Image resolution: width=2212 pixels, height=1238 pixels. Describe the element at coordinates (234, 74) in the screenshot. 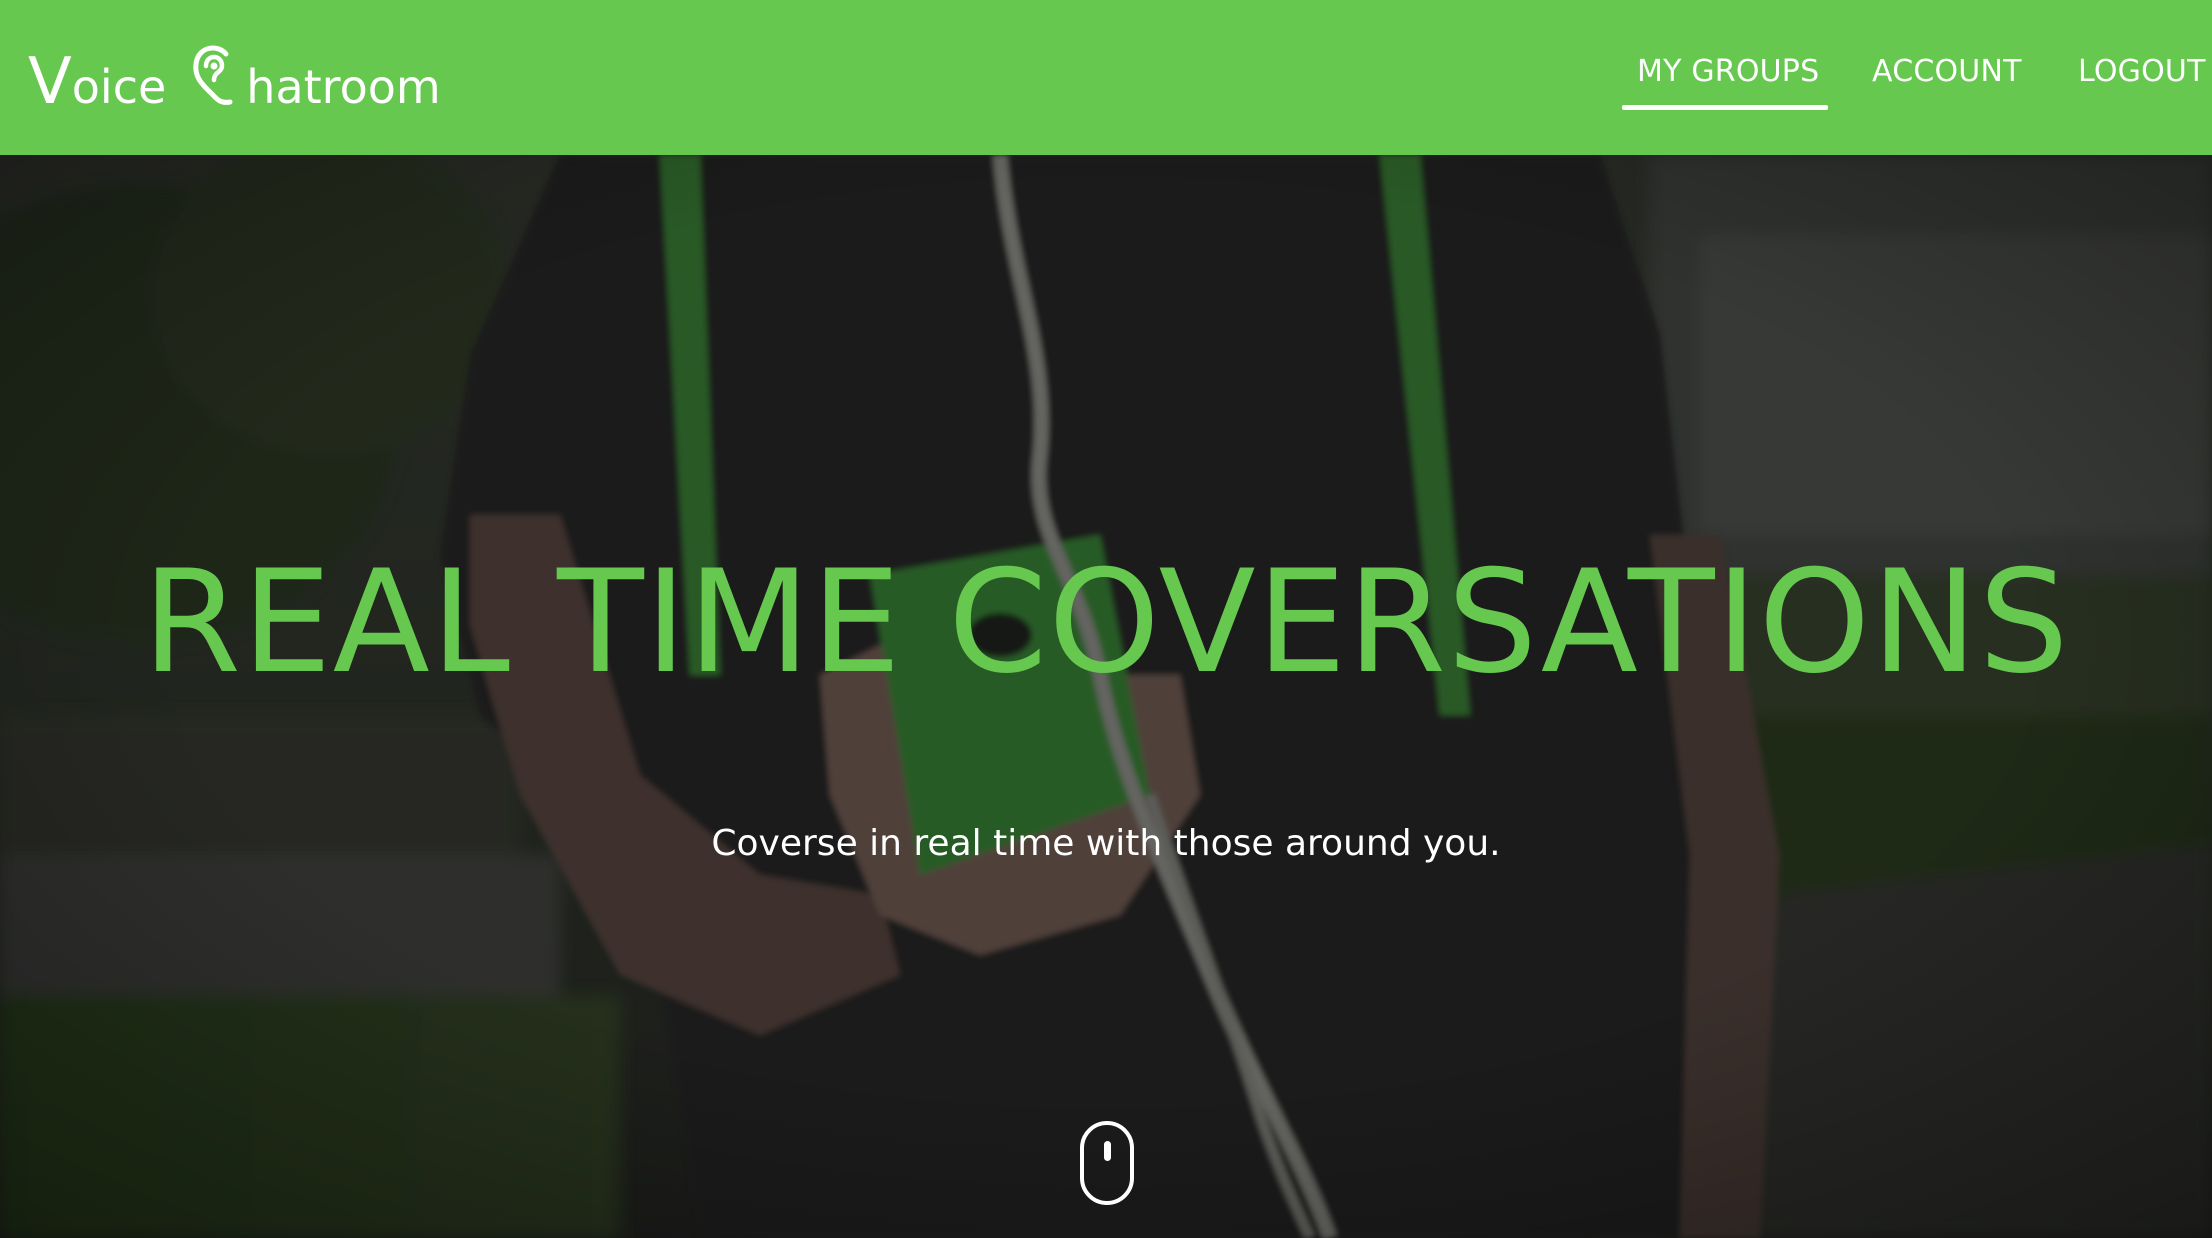

I see `brand-logo: V oice hatroom` at that location.